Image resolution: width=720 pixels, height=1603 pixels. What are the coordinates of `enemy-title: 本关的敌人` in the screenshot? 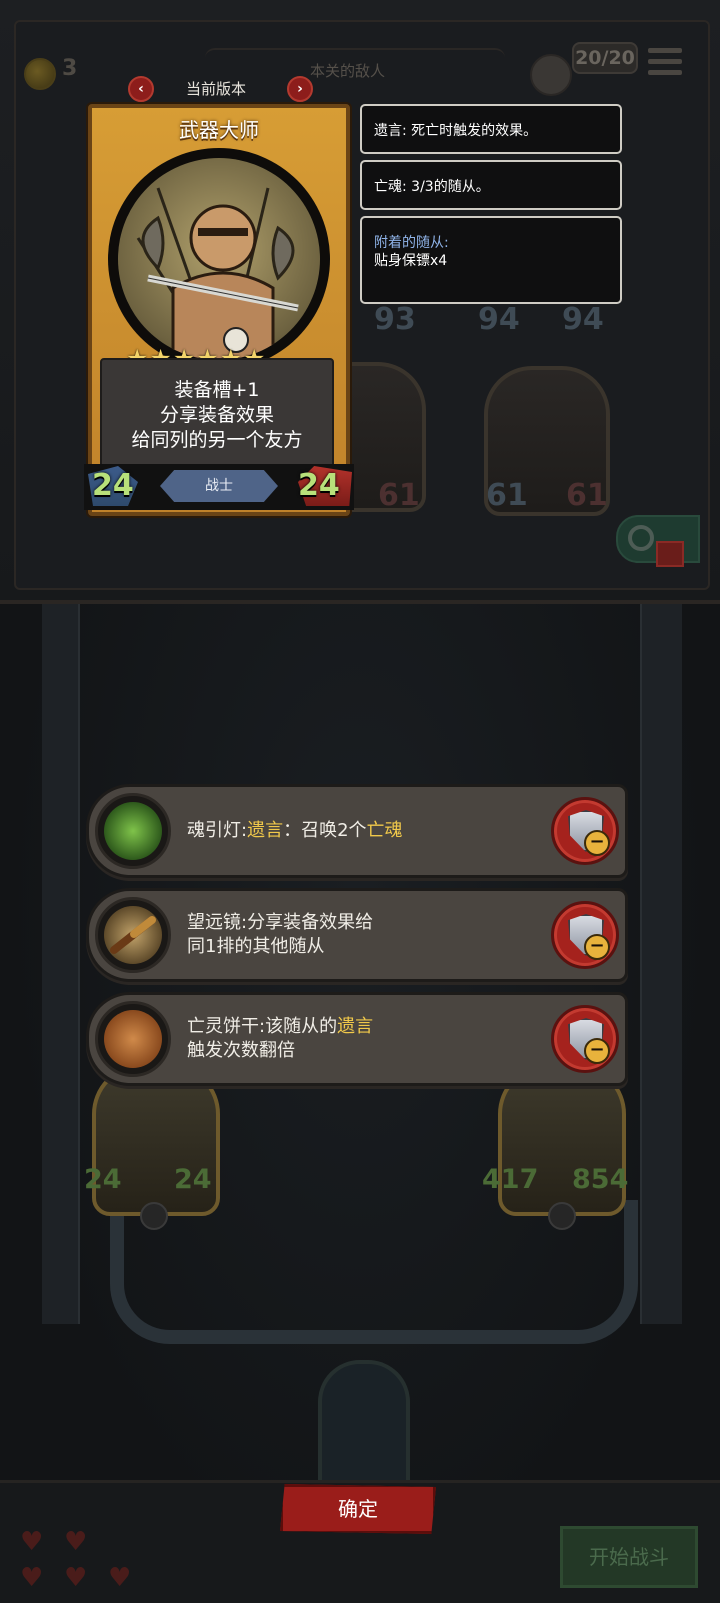 It's located at (348, 71).